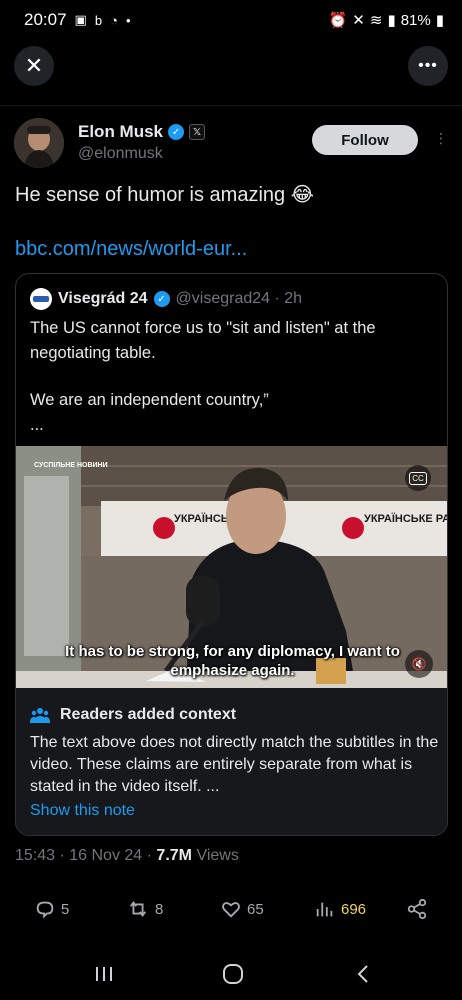  What do you see at coordinates (149, 400) in the screenshot?
I see `quote-line: We are an independent country,”` at bounding box center [149, 400].